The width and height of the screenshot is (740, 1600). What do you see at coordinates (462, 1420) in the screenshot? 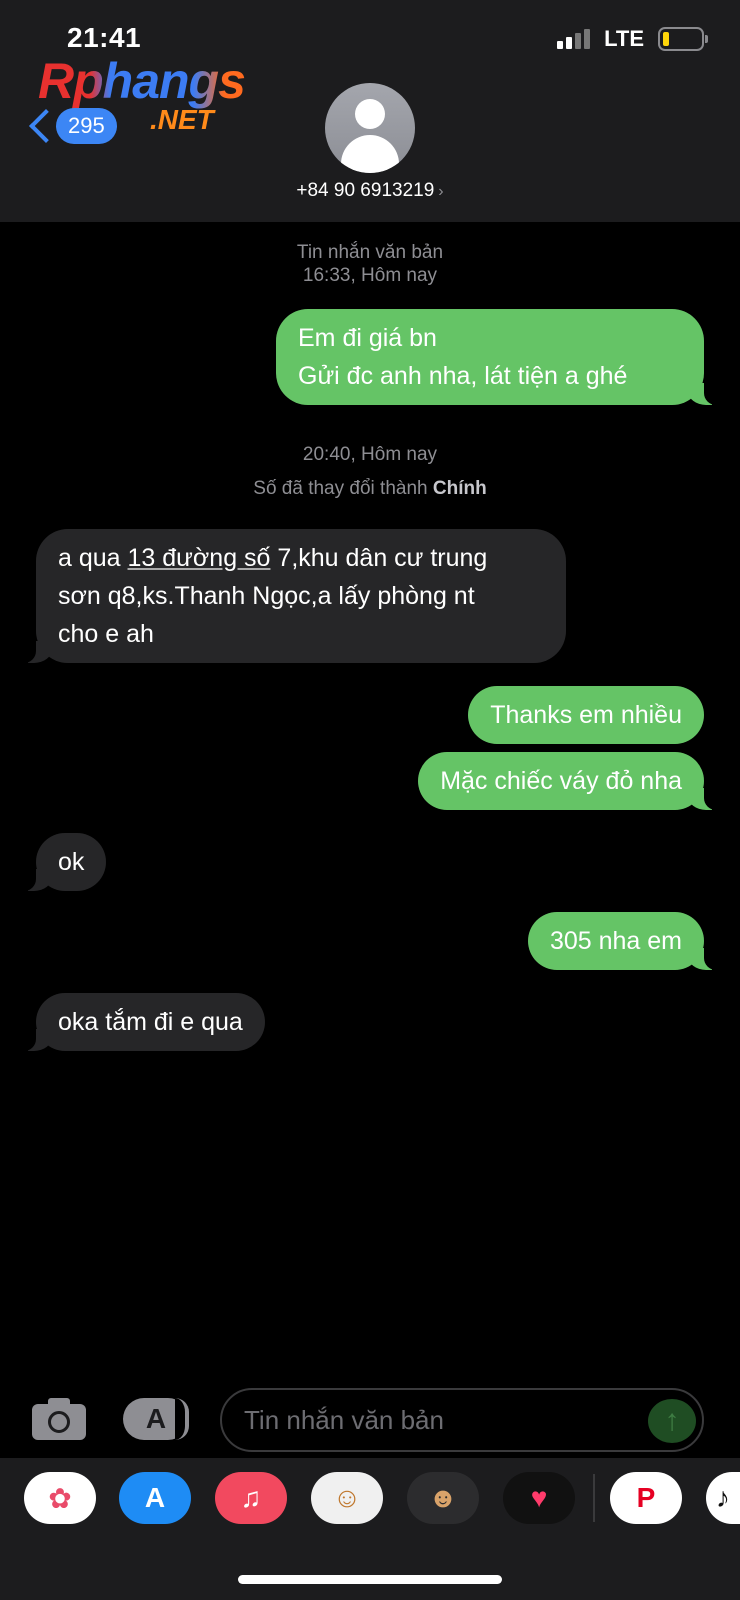
I see `message-input` at bounding box center [462, 1420].